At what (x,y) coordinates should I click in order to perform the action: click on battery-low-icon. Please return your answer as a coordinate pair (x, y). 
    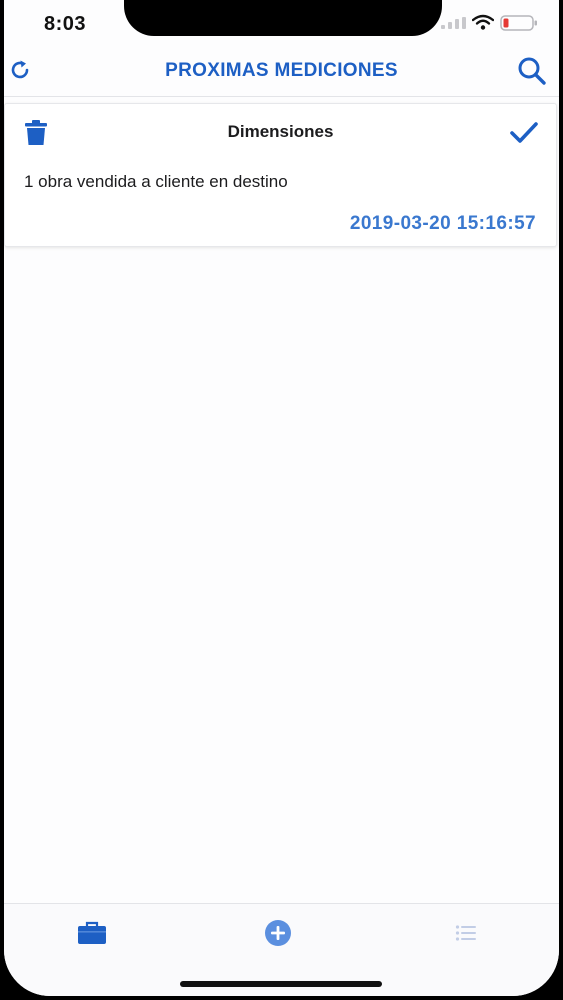
    Looking at the image, I should click on (518, 23).